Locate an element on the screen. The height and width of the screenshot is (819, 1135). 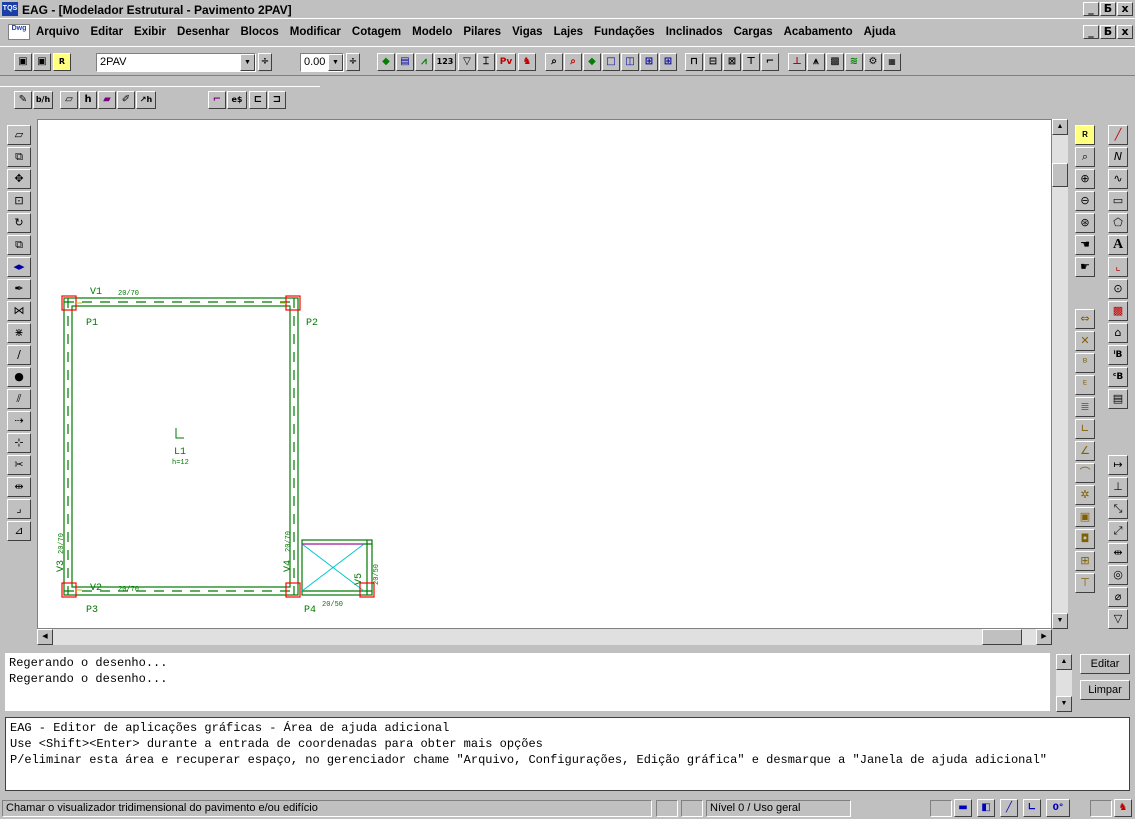
menu-ajuda: Ajuda is located at coordinates (880, 32).